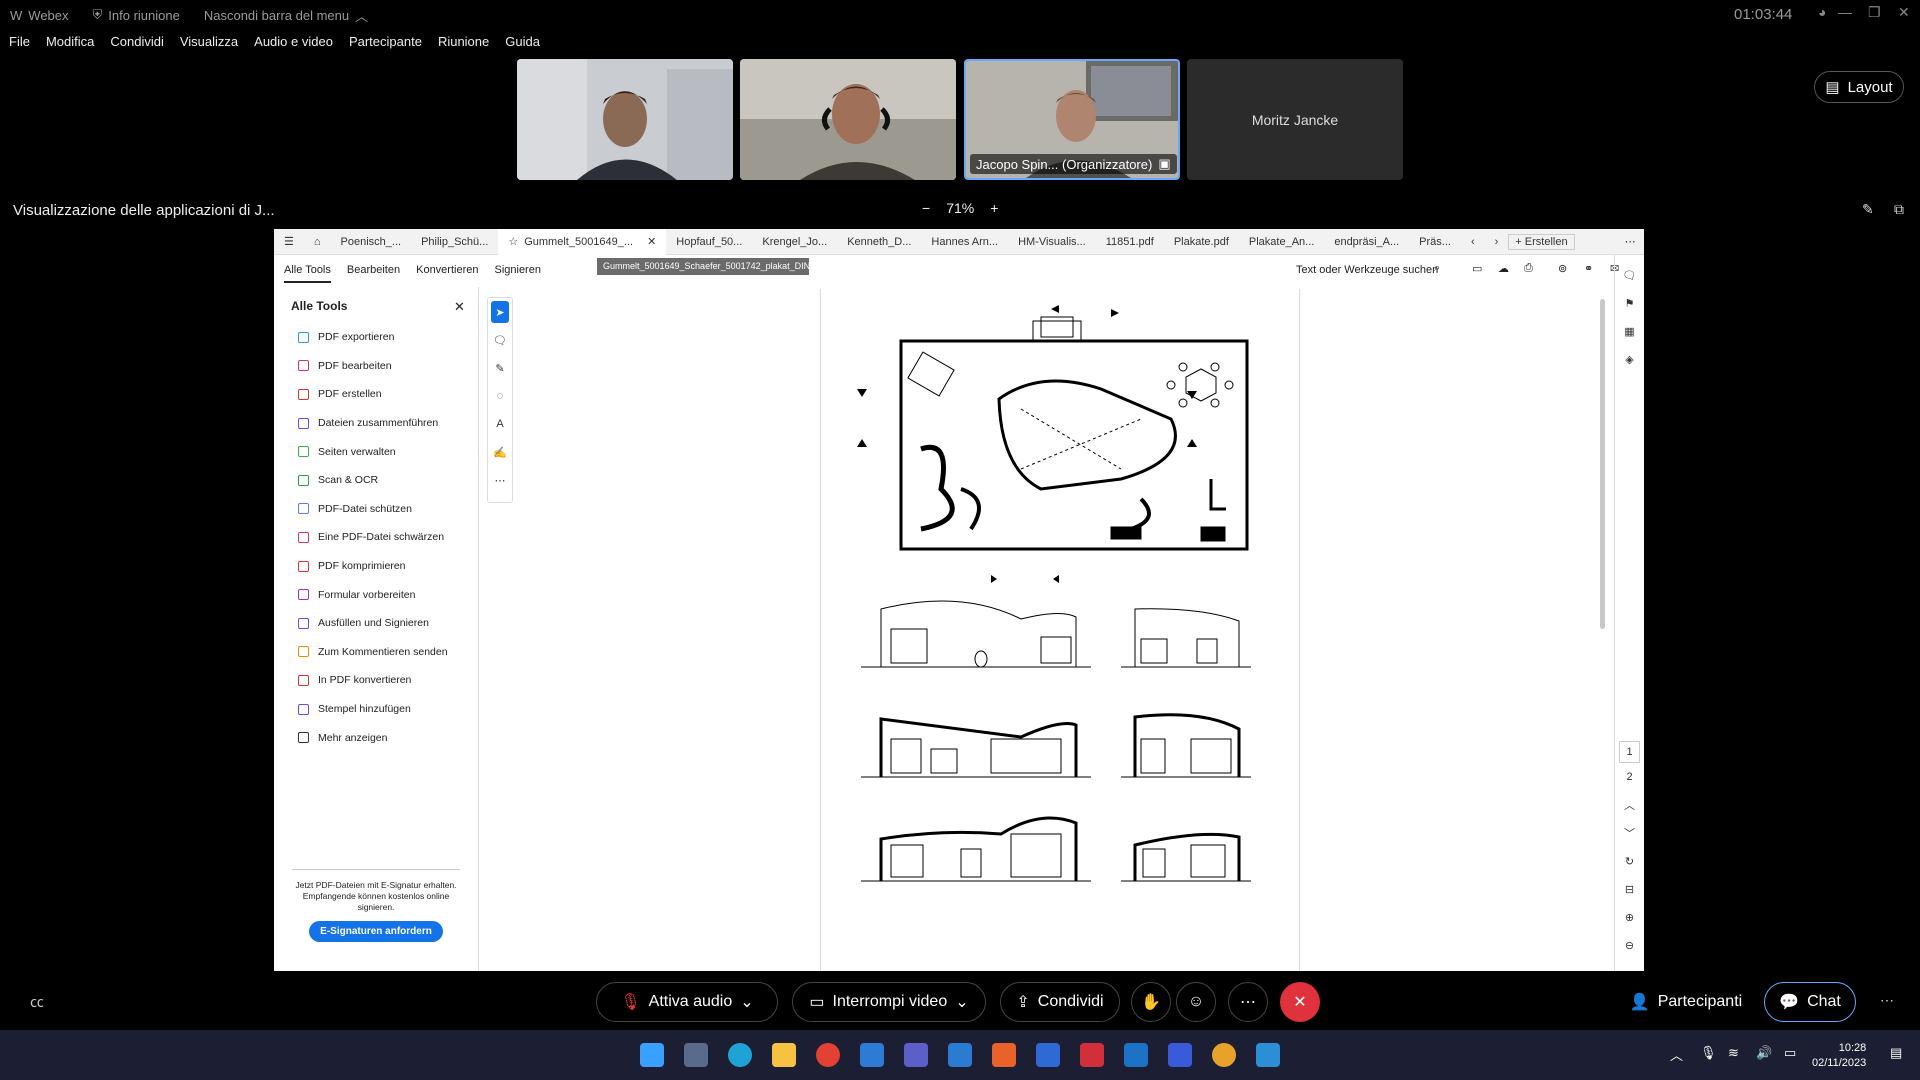 Image resolution: width=1920 pixels, height=1080 pixels. I want to click on battery-icon: ▭, so click(1790, 1053).